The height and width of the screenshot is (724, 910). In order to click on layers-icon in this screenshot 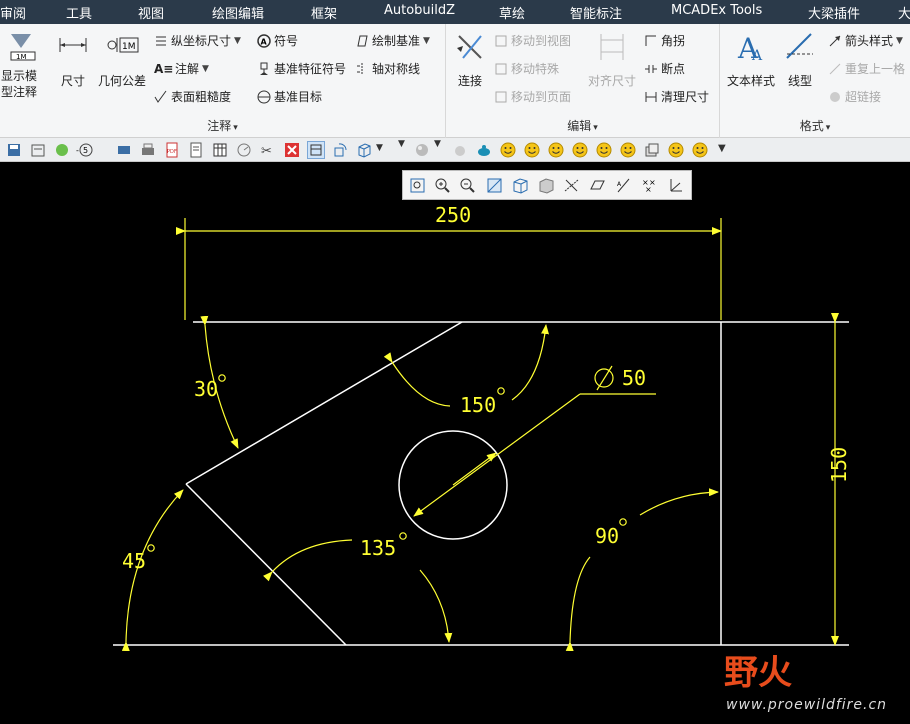, I will do `click(652, 150)`.